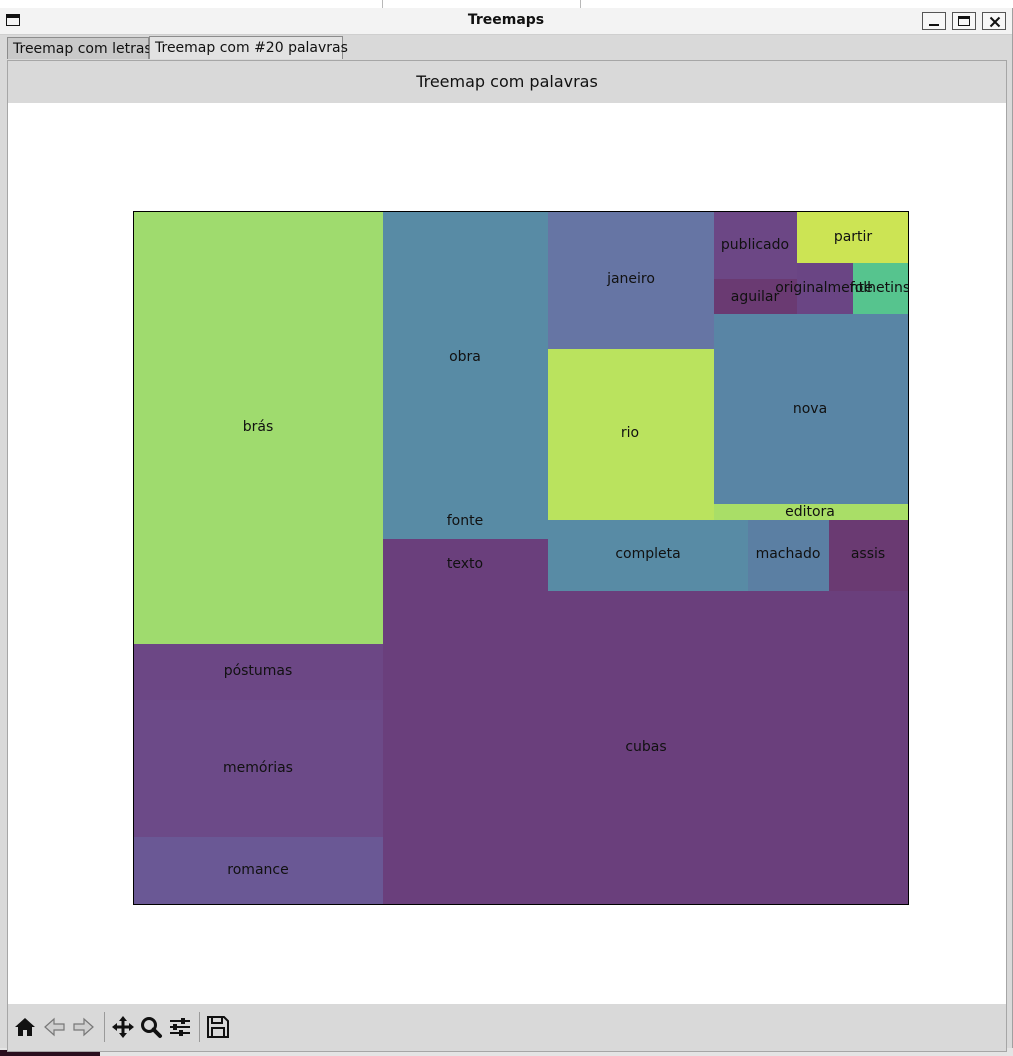 Image resolution: width=1013 pixels, height=1056 pixels. I want to click on forward-button, so click(83, 1027).